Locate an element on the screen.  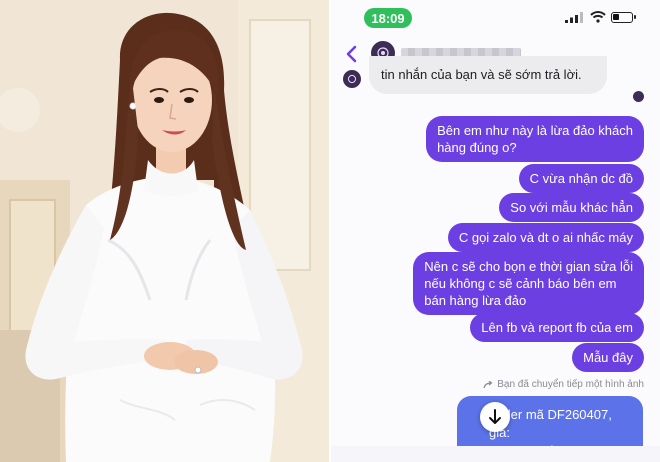
wifi-icon is located at coordinates (598, 17).